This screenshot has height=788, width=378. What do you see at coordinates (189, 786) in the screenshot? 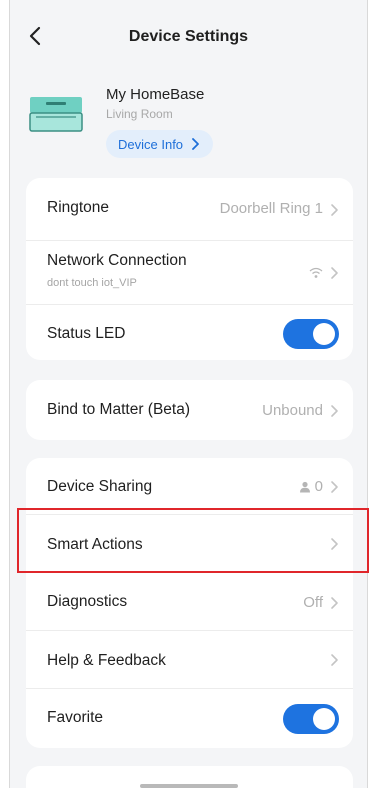
I see `home-indicator` at bounding box center [189, 786].